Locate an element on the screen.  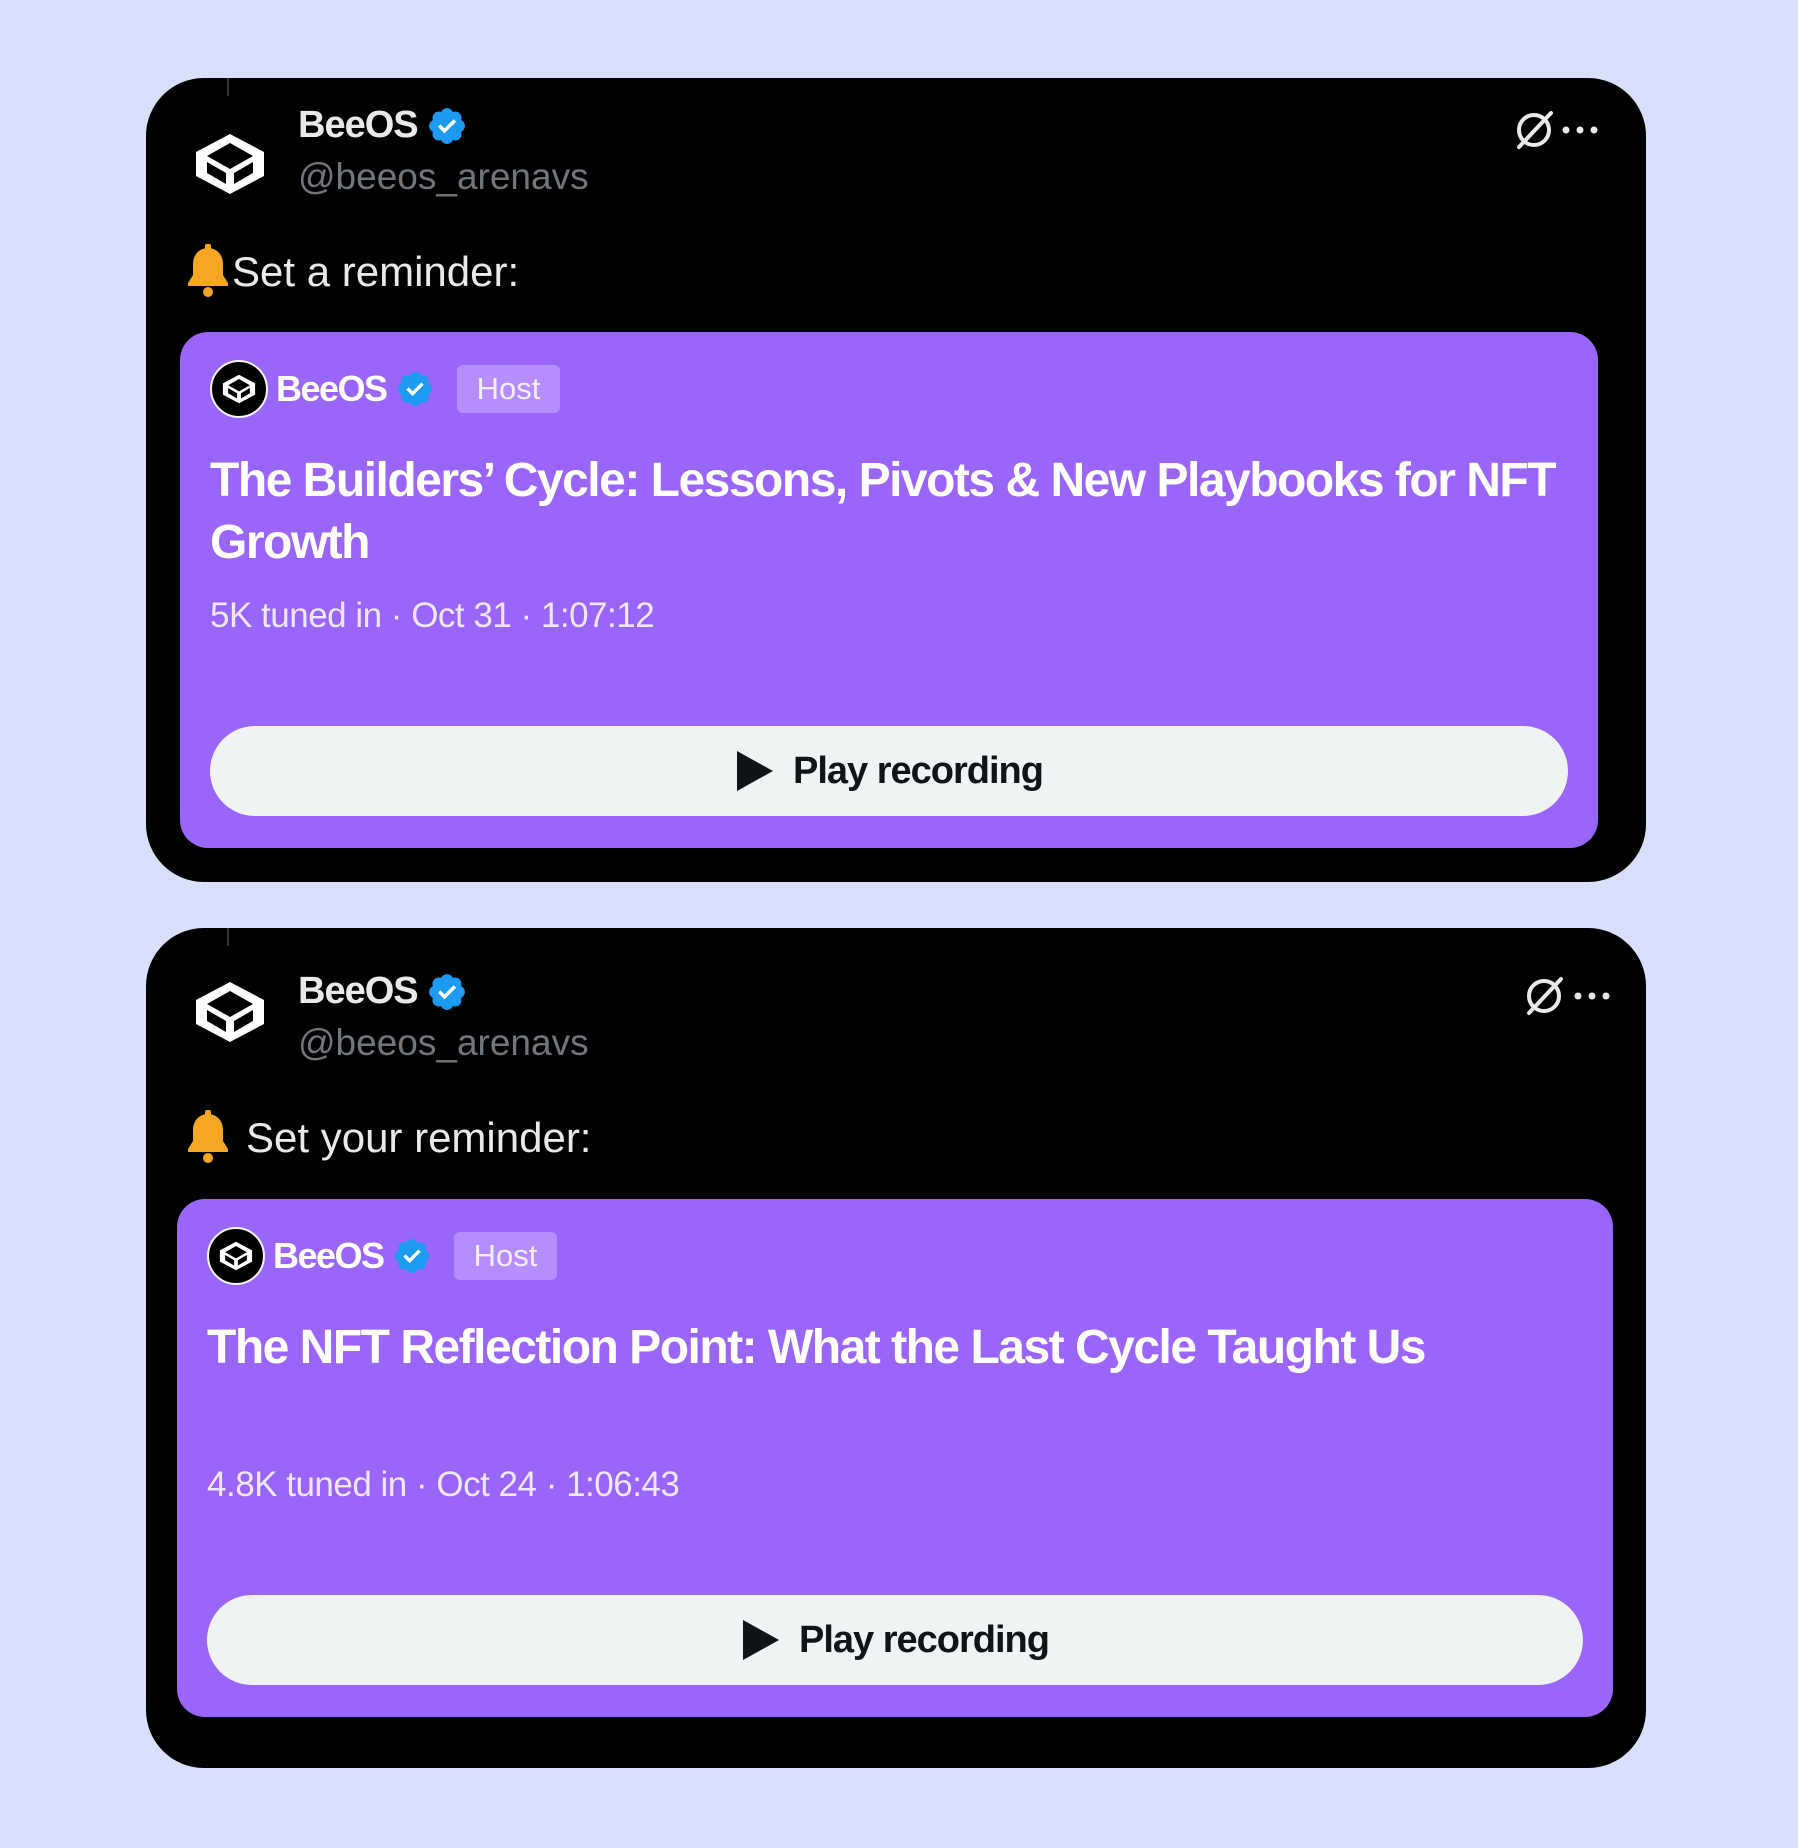
post-text-label: Set your reminder: is located at coordinates (419, 1137).